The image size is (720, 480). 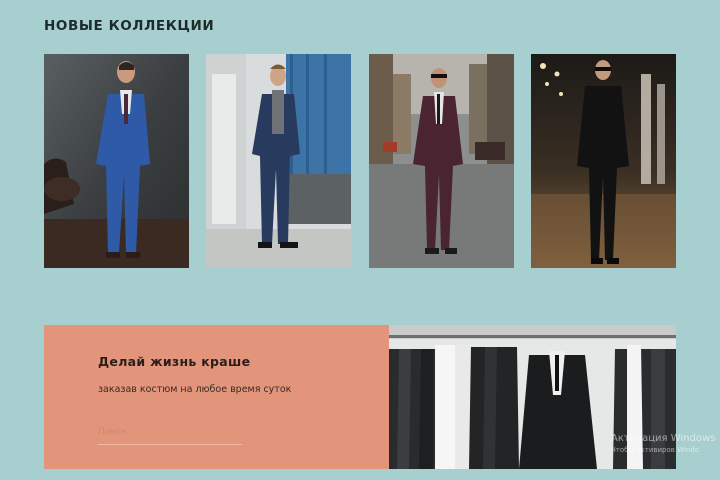 I want to click on collection-photo-black-suit, so click(x=603, y=161).